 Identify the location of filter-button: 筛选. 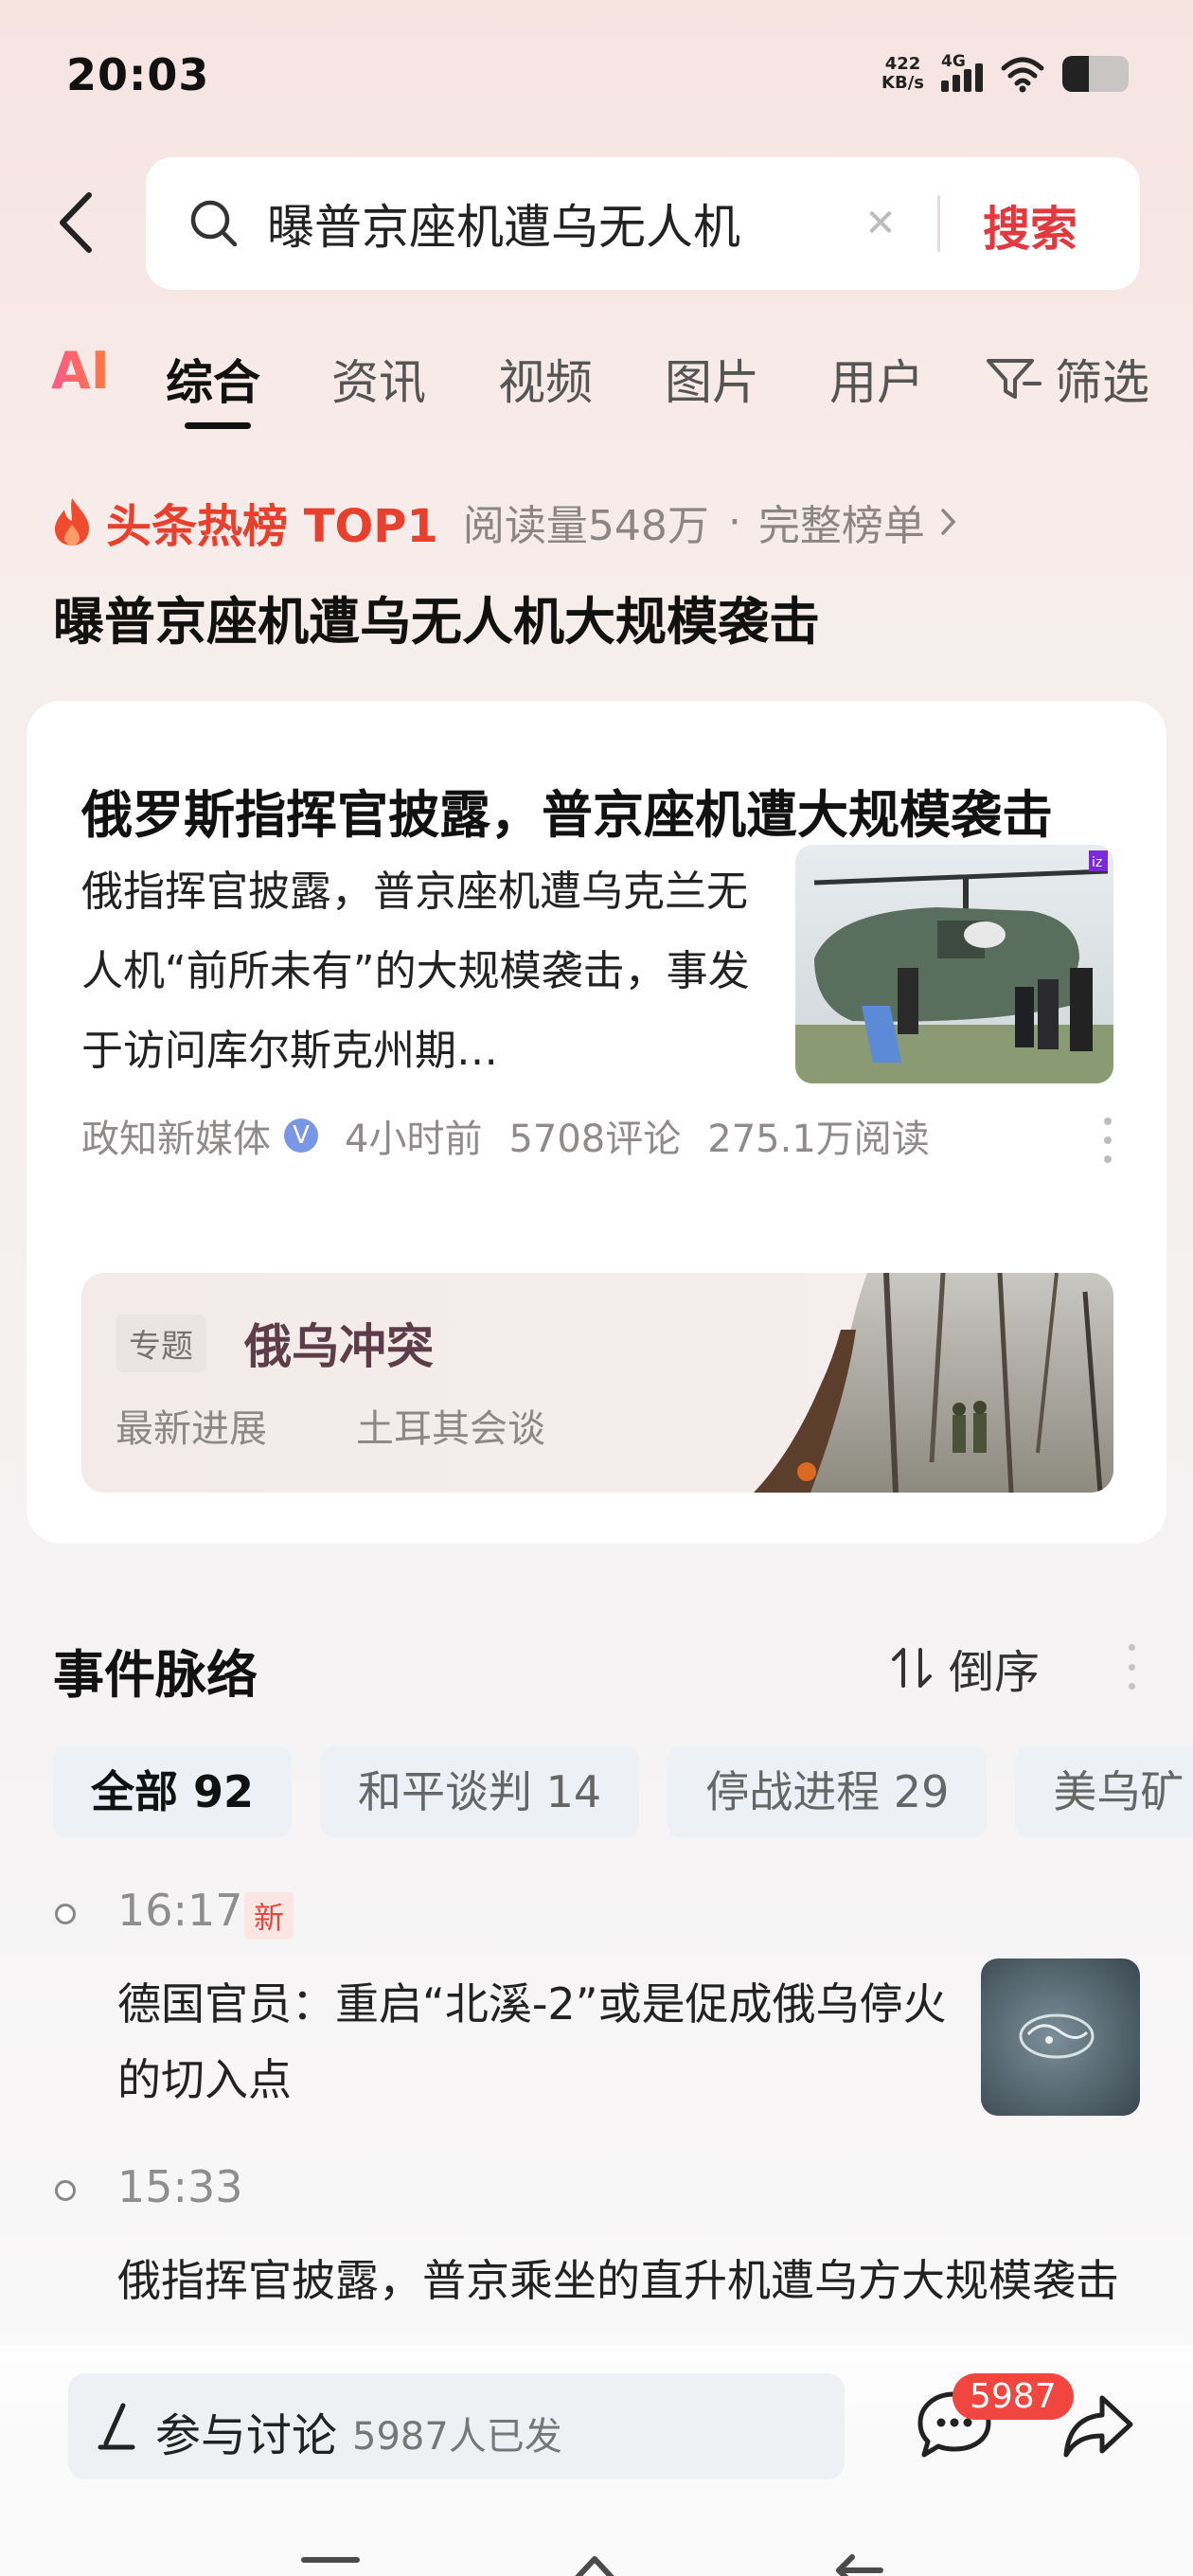
(1067, 379).